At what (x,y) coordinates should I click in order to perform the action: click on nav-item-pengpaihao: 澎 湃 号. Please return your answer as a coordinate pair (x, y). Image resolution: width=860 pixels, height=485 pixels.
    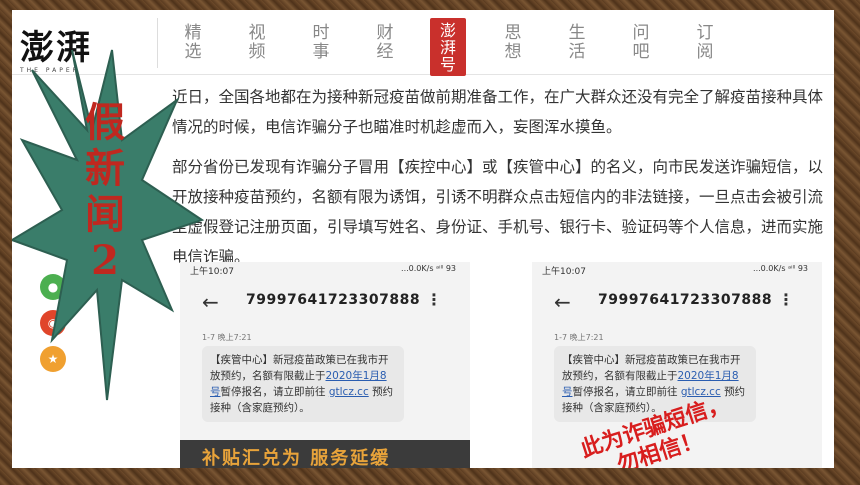
    Looking at the image, I should click on (448, 47).